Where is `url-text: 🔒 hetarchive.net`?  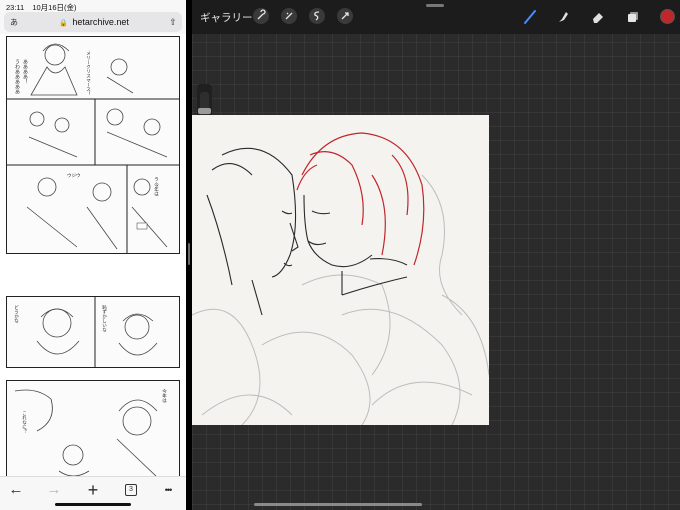 url-text: 🔒 hetarchive.net is located at coordinates (94, 22).